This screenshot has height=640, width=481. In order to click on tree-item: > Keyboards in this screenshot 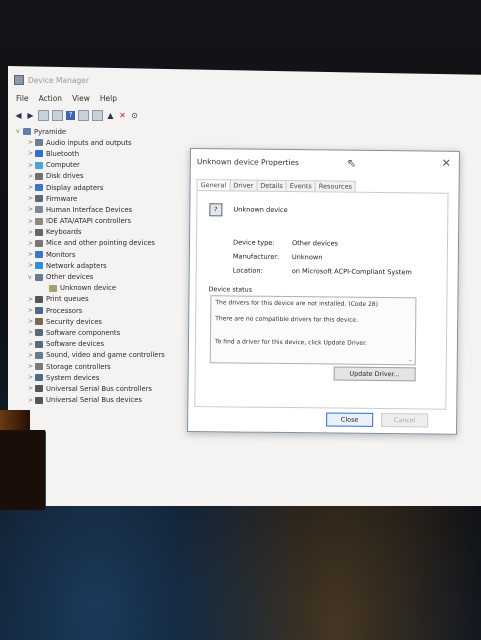, I will do `click(90, 232)`.